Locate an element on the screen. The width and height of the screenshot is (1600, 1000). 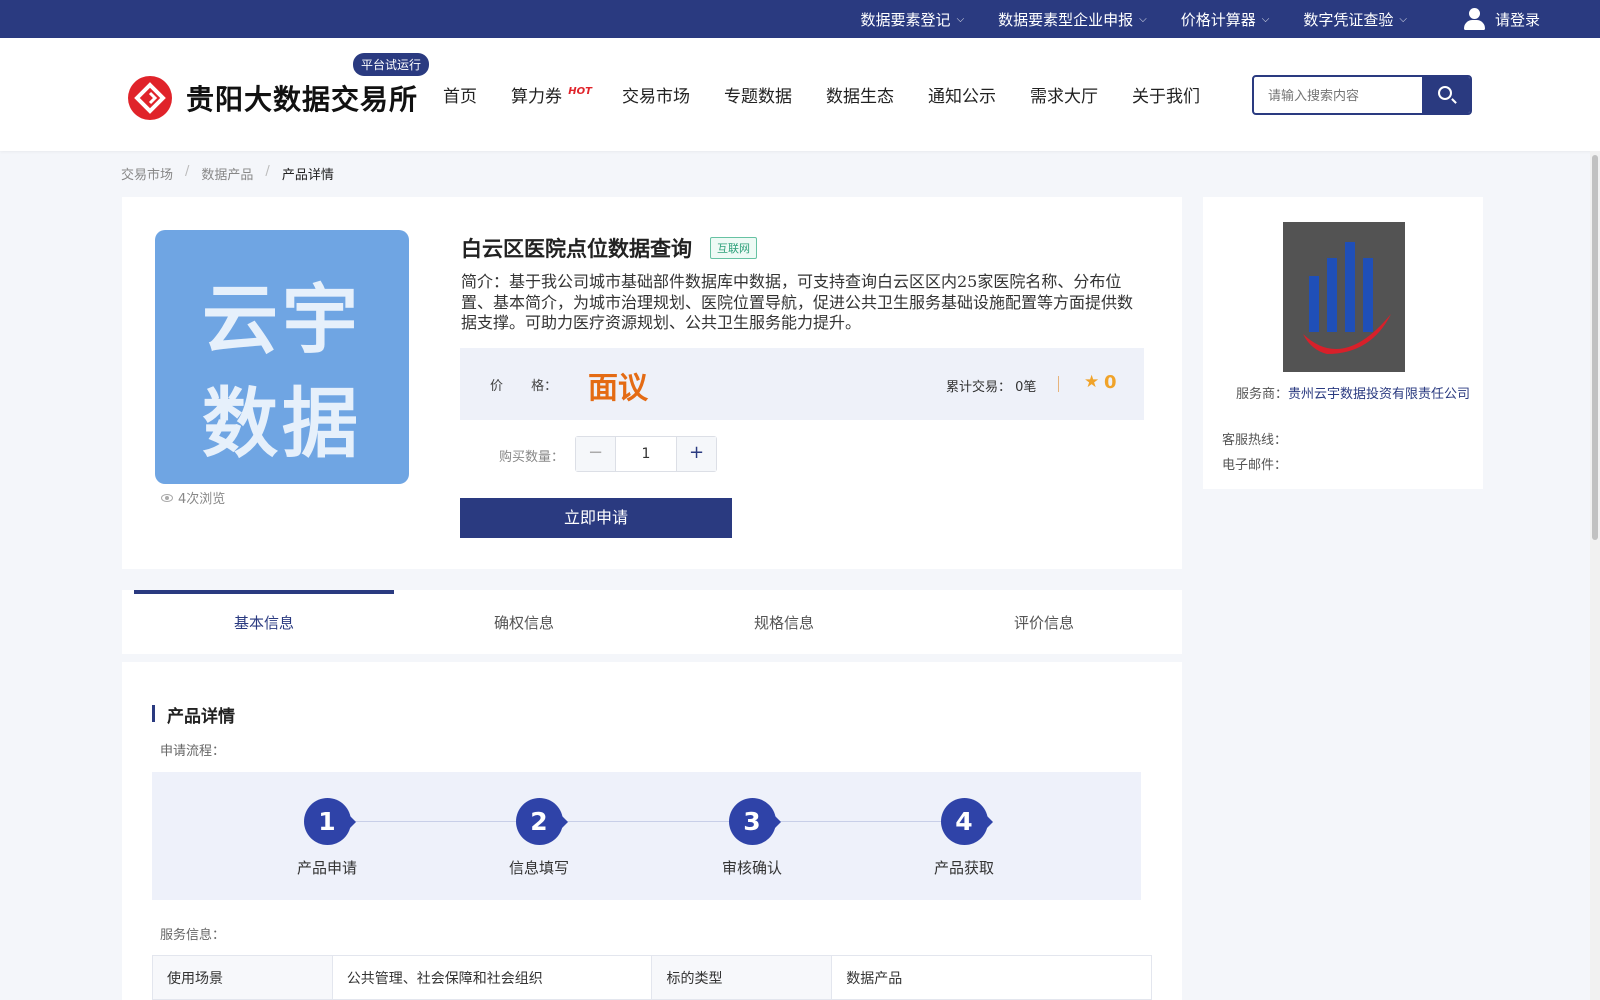
quantity-label: 购买数量： is located at coordinates (532, 457).